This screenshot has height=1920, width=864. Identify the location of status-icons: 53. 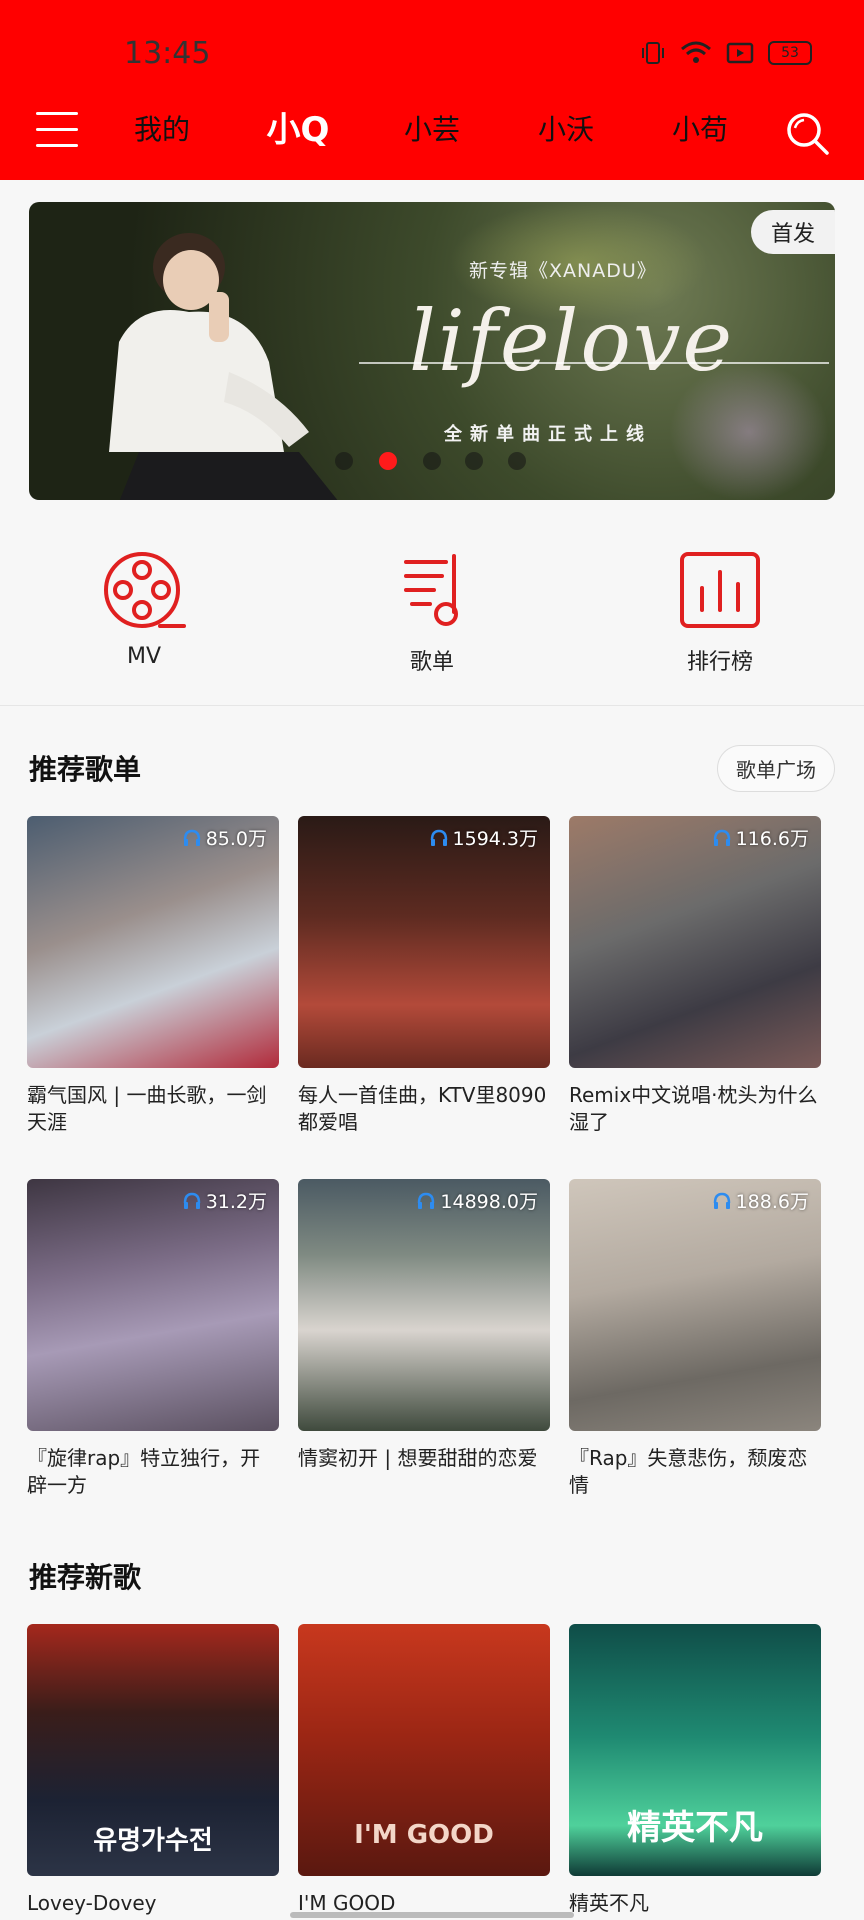
(726, 53).